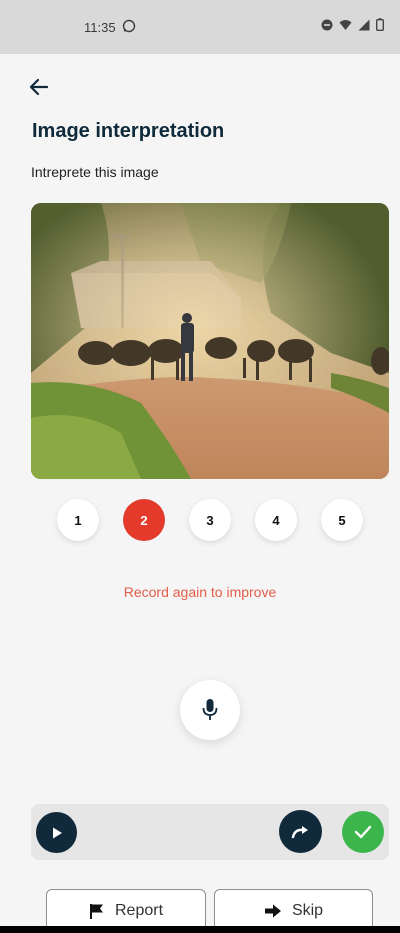 Image resolution: width=400 pixels, height=933 pixels. What do you see at coordinates (210, 832) in the screenshot?
I see `audio-player` at bounding box center [210, 832].